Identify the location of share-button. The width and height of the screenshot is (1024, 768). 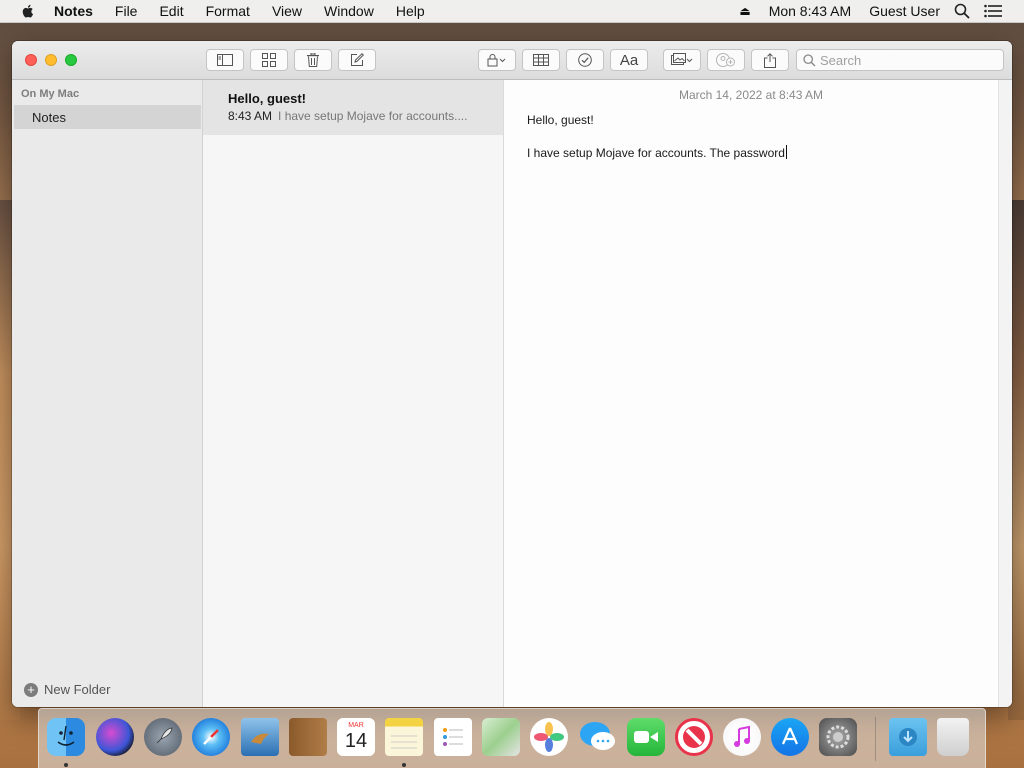
(770, 60).